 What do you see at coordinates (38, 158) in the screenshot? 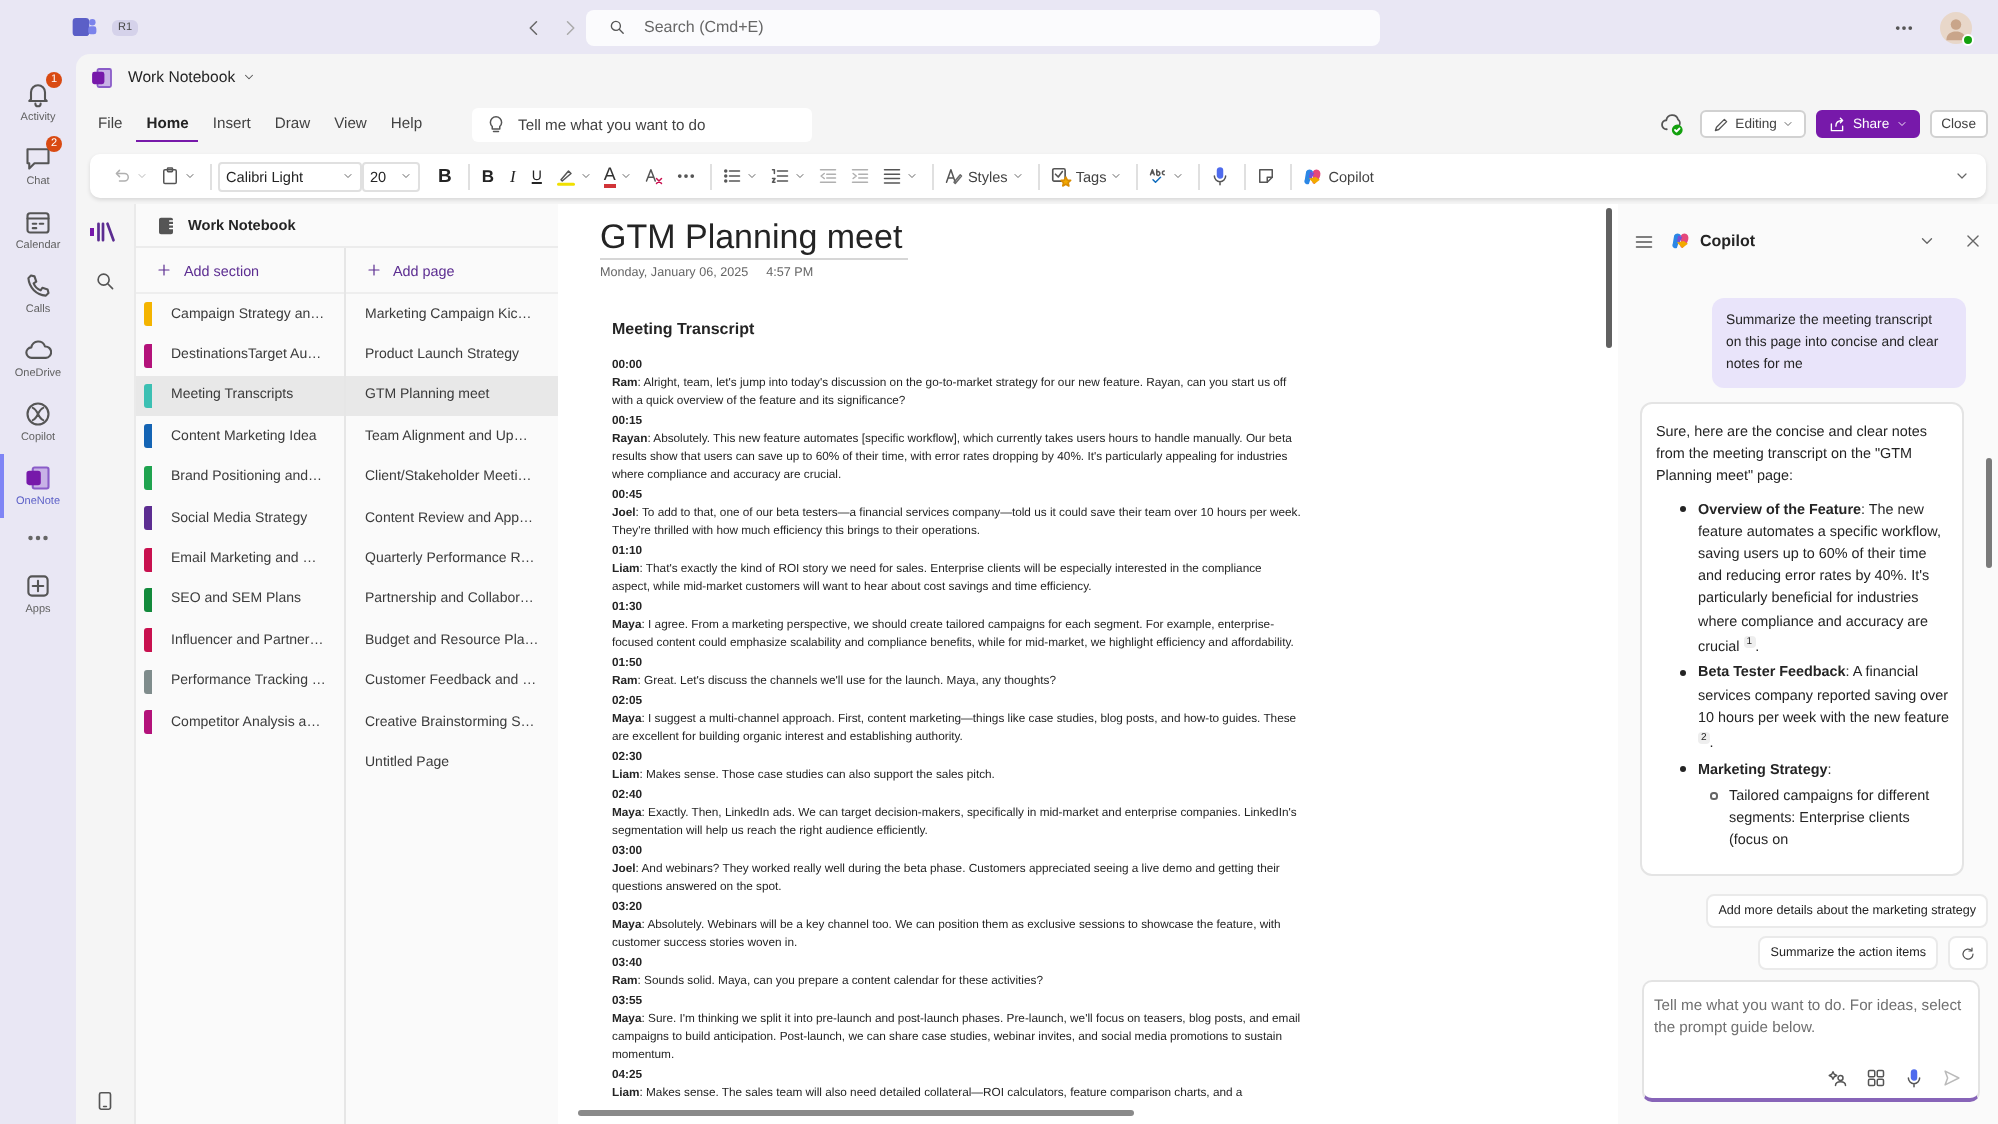
I see `chat-bubble-icon` at bounding box center [38, 158].